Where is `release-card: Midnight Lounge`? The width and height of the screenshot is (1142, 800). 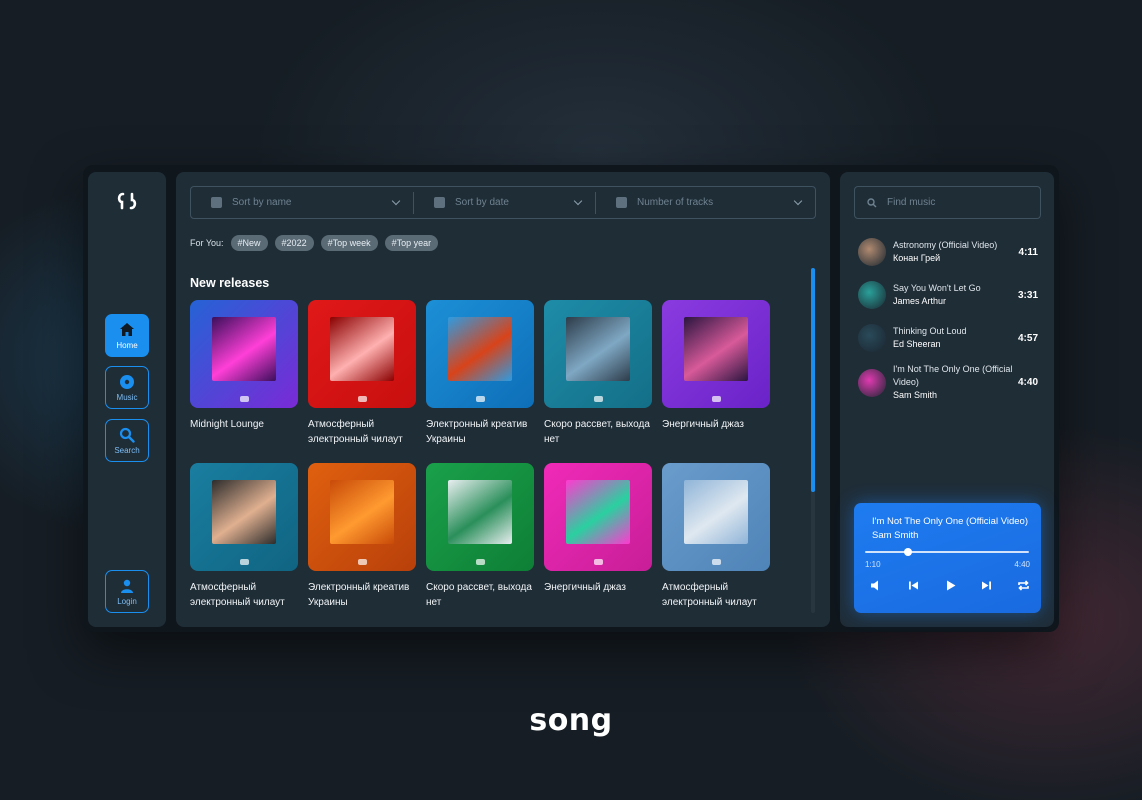 release-card: Midnight Lounge is located at coordinates (244, 366).